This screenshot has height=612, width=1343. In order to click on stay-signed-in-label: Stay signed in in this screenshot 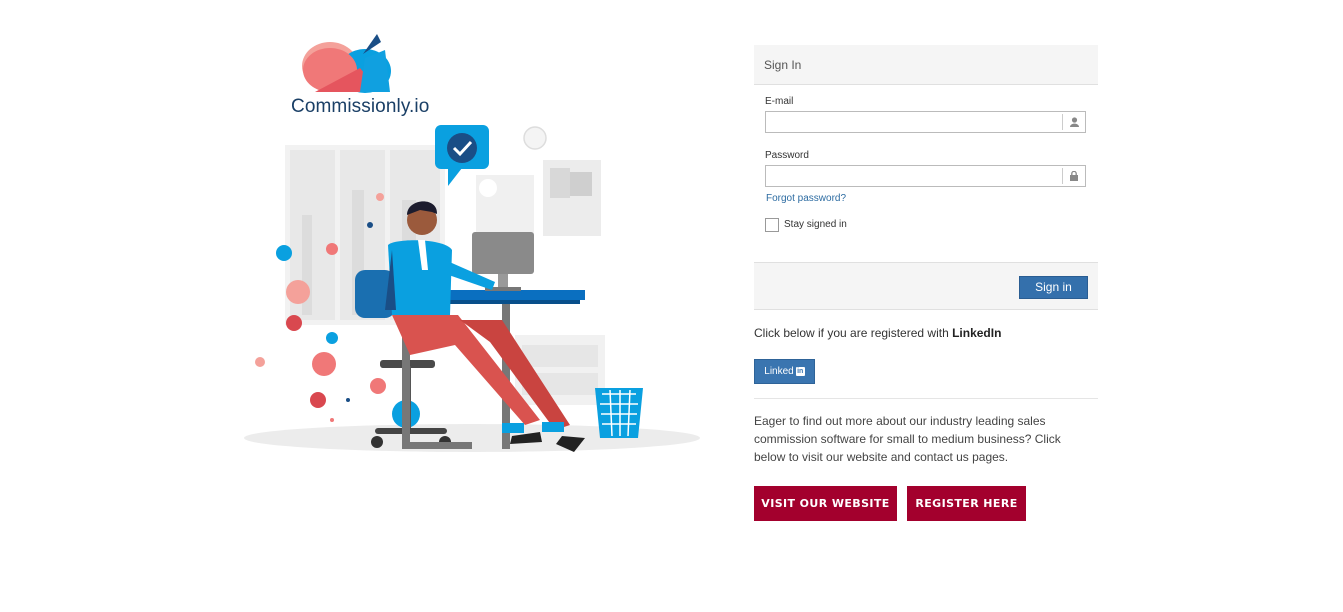, I will do `click(815, 224)`.